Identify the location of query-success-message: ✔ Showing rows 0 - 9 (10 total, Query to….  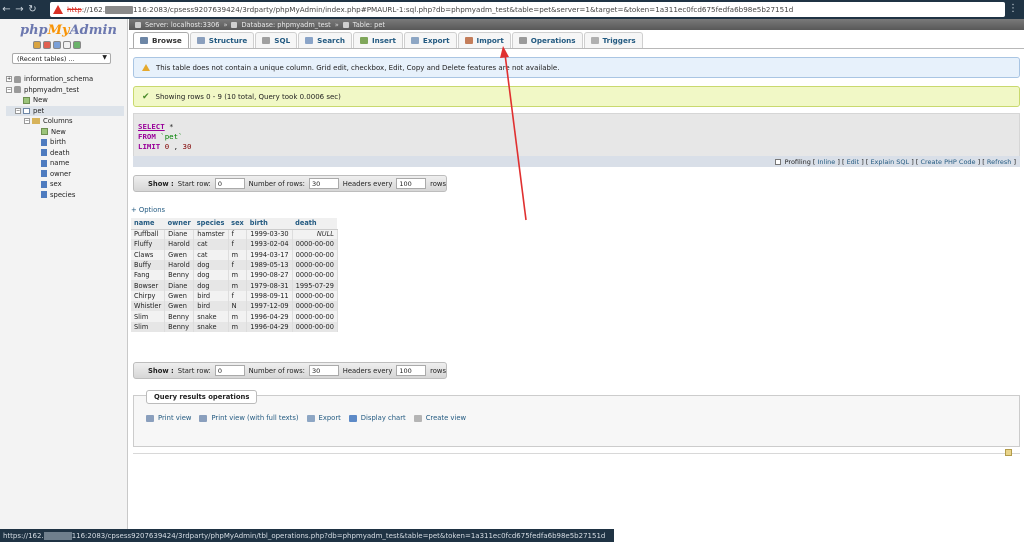
(576, 96).